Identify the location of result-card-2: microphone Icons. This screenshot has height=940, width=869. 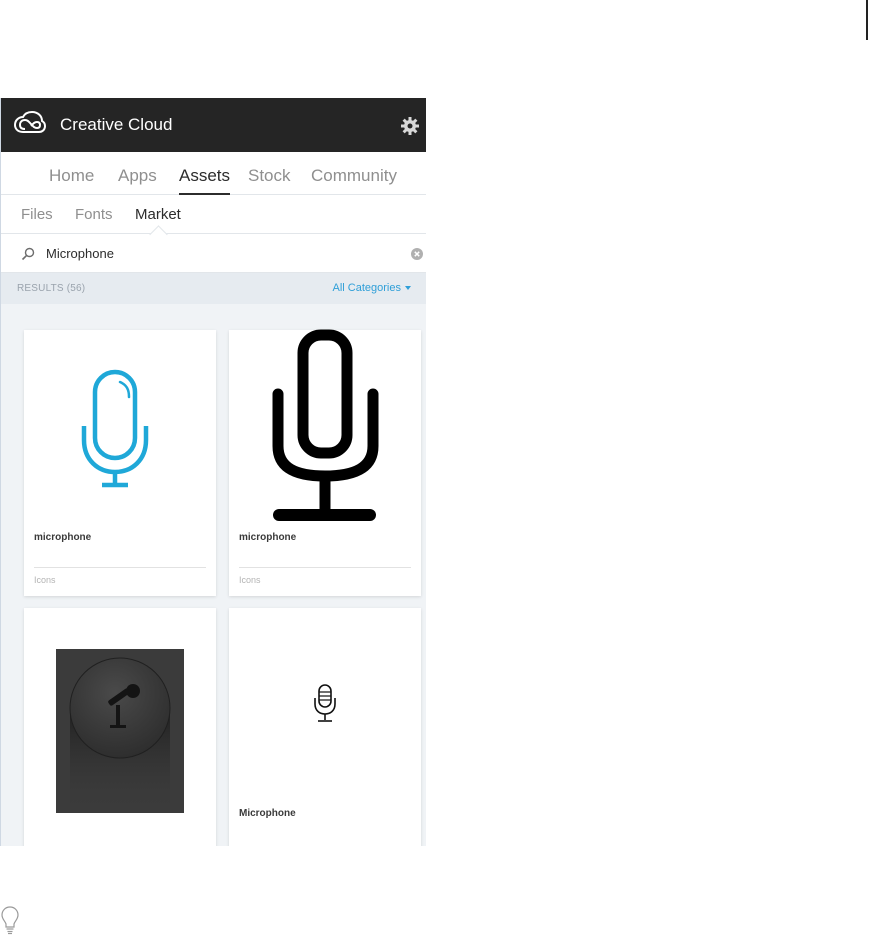
(325, 462).